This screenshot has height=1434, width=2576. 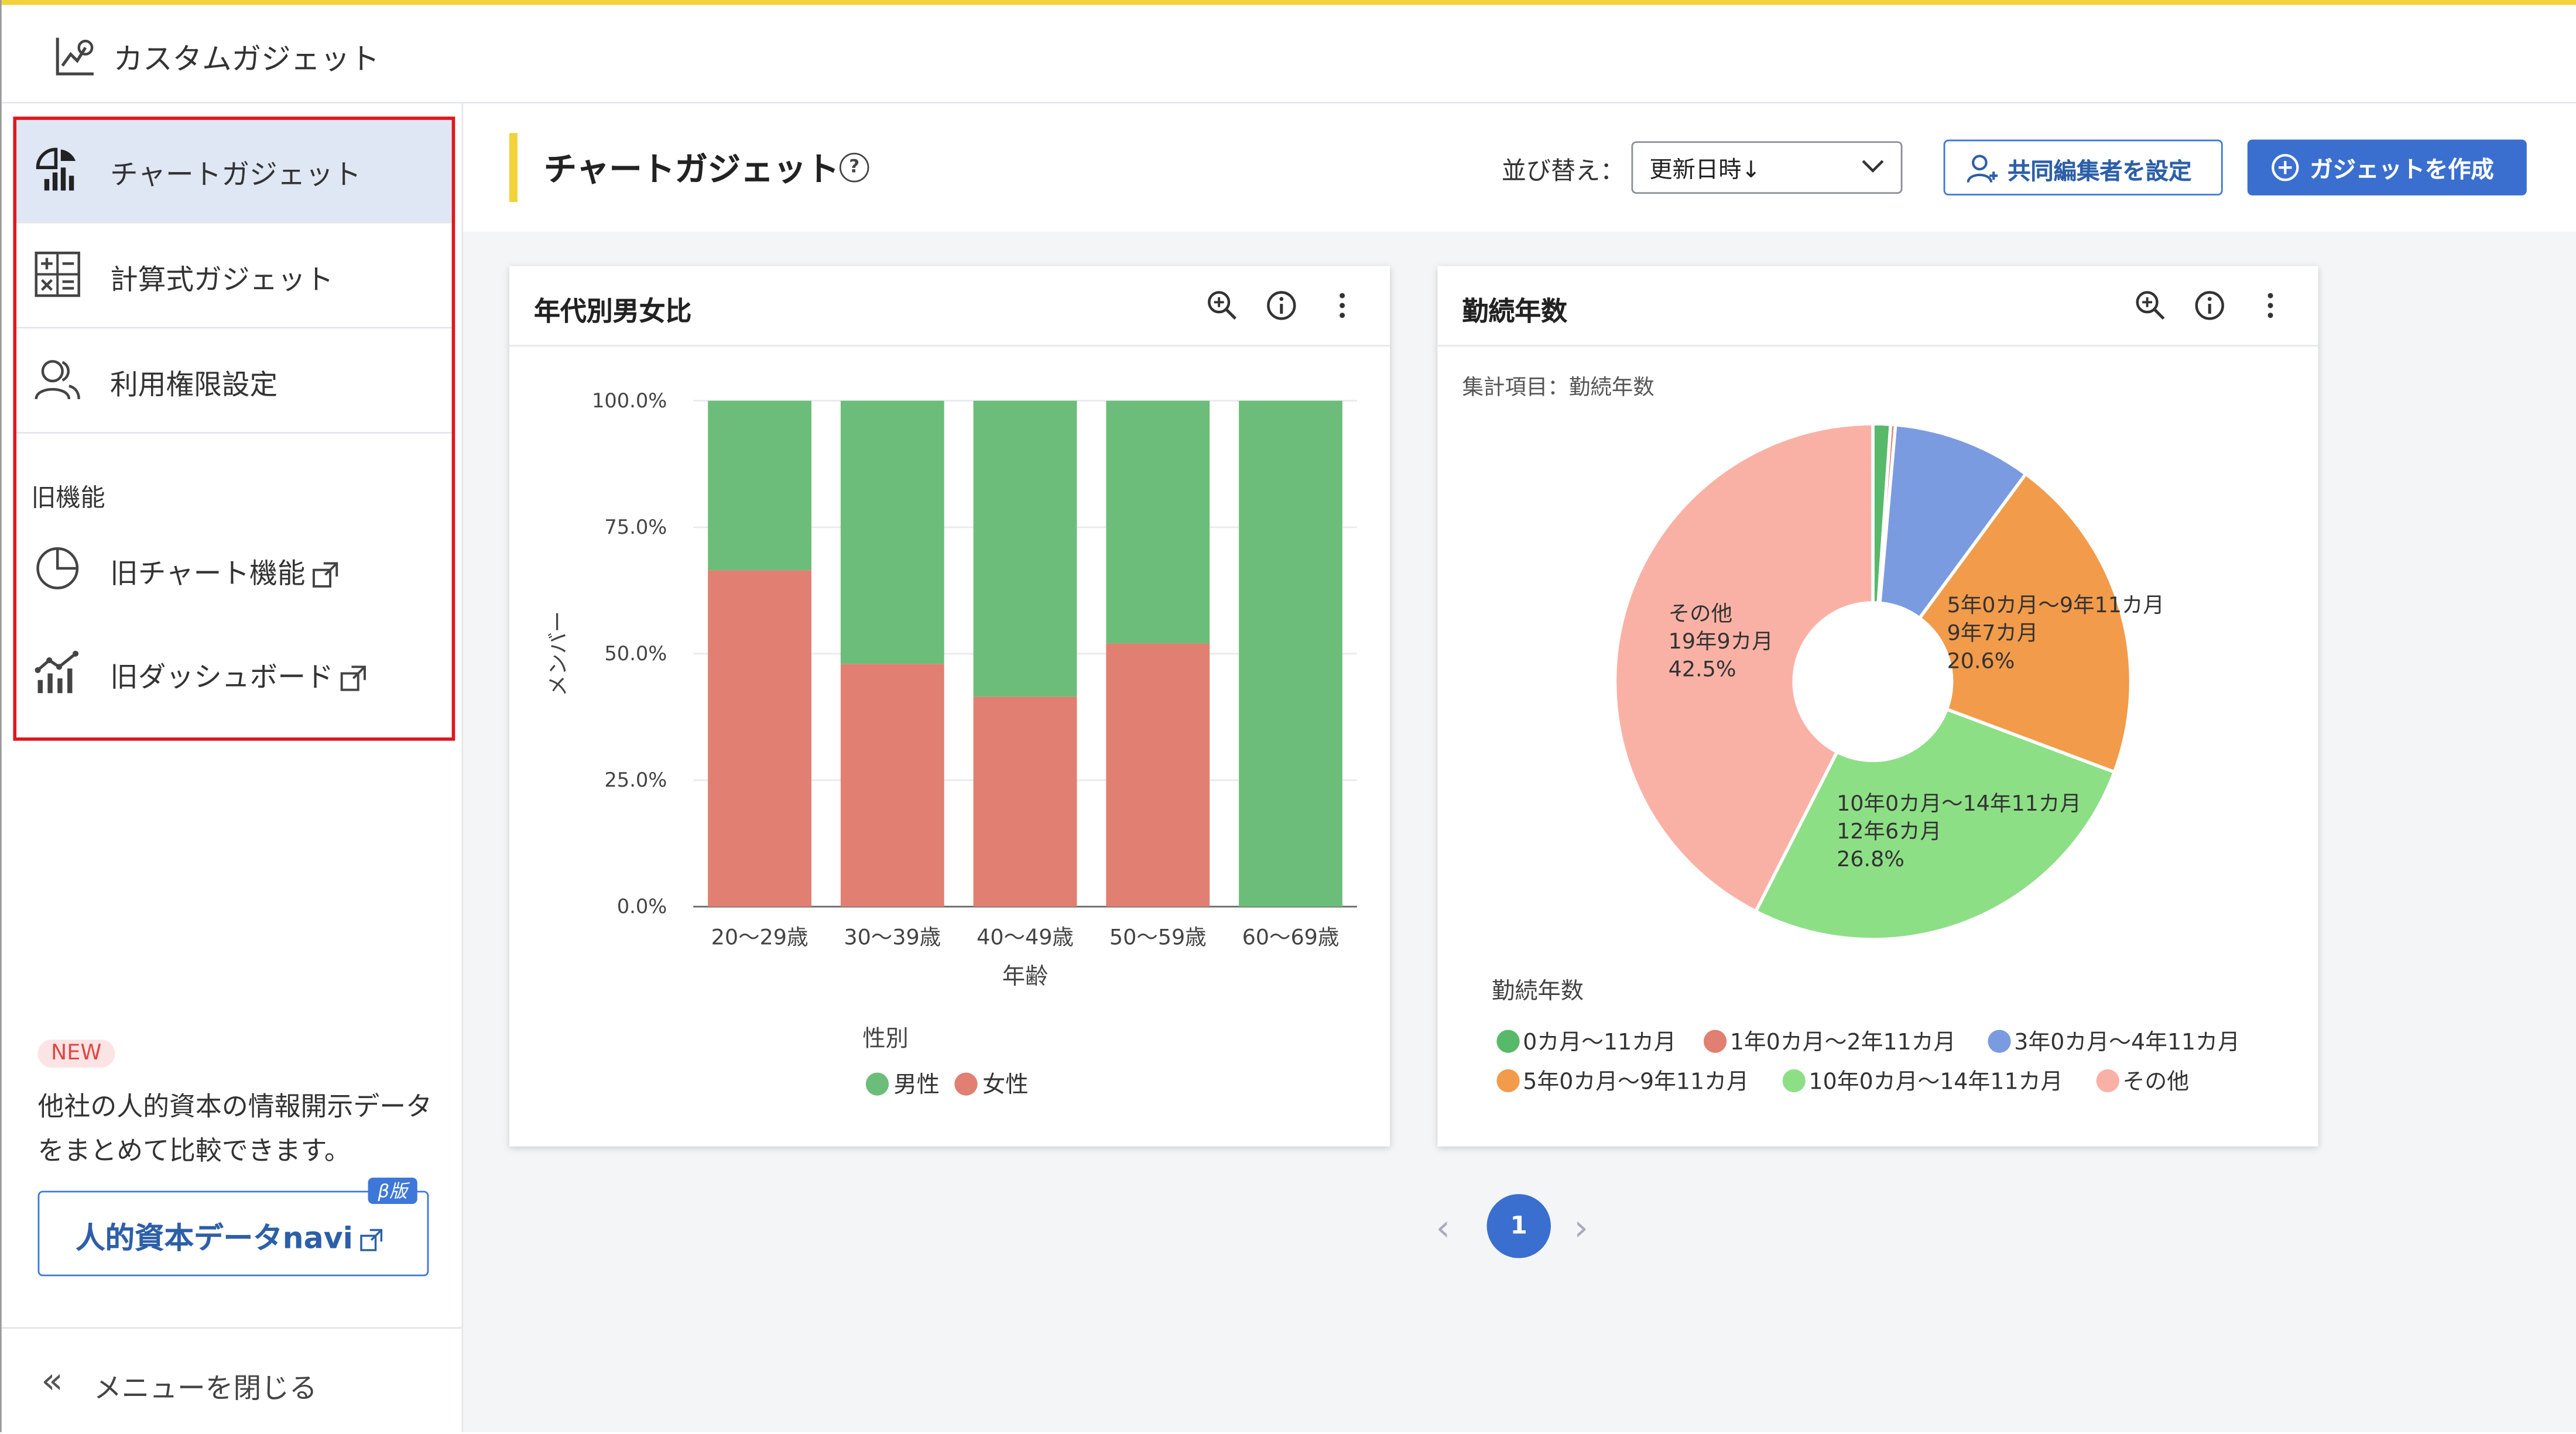 What do you see at coordinates (246, 60) in the screenshot?
I see `app-title: カスタムガジェット` at bounding box center [246, 60].